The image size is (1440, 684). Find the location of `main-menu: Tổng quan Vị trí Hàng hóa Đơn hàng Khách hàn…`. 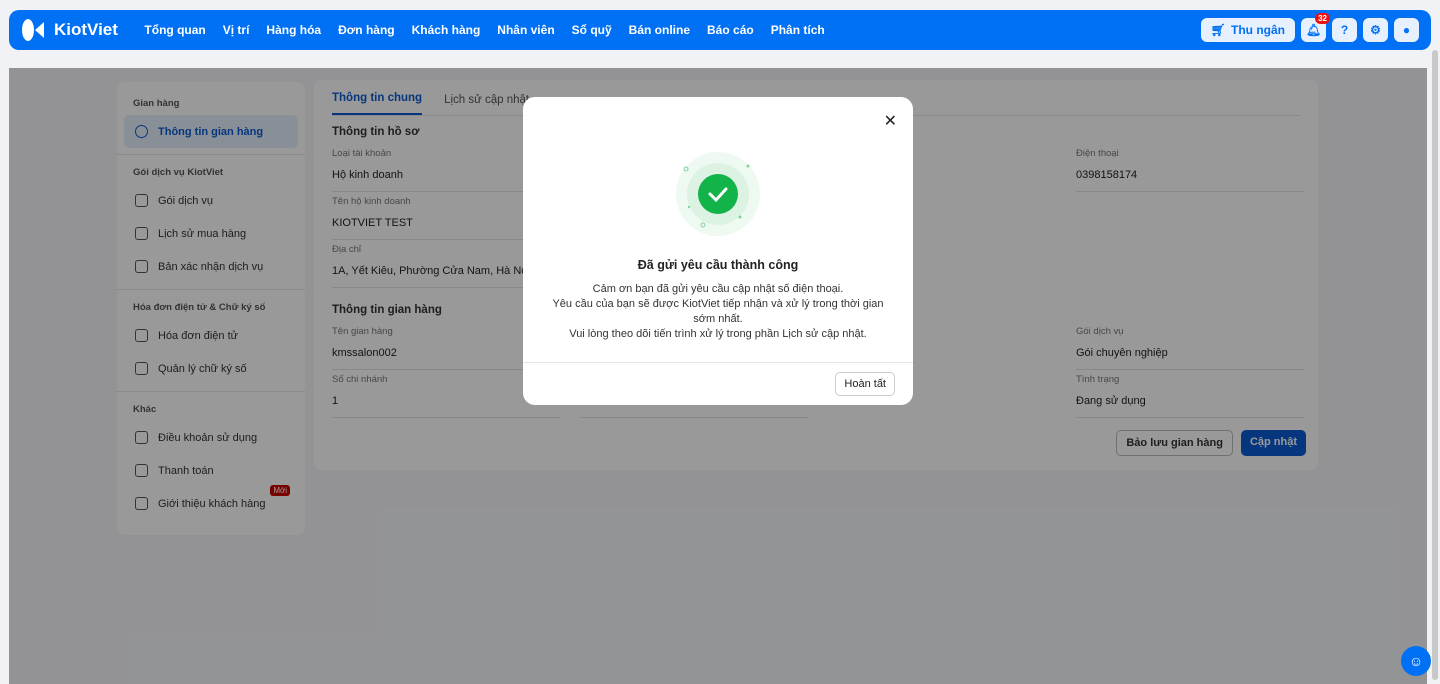

main-menu: Tổng quan Vị trí Hàng hóa Đơn hàng Khách hàn… is located at coordinates (484, 30).